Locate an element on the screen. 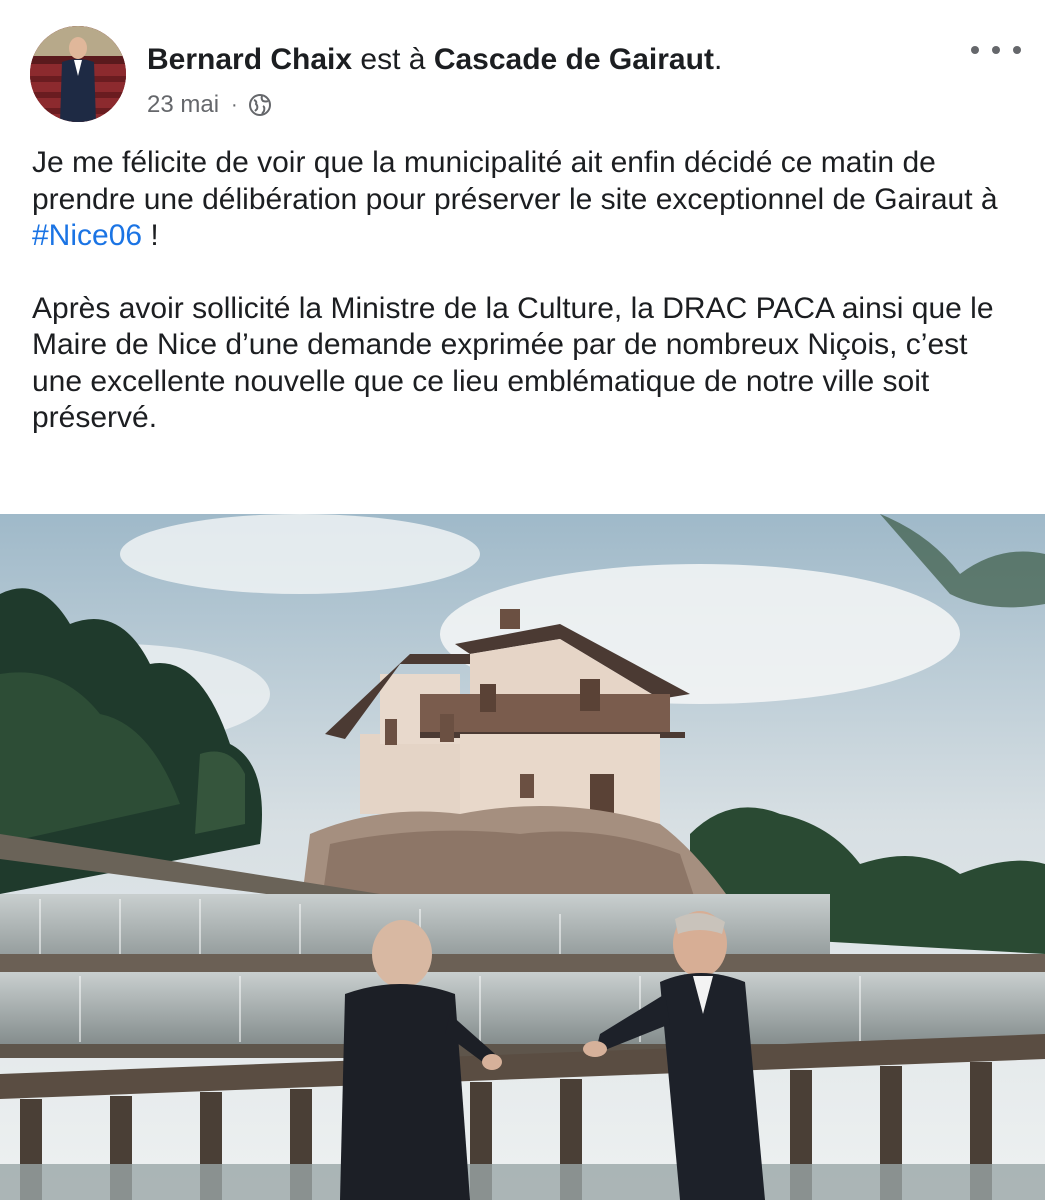 This screenshot has width=1045, height=1200. avatar is located at coordinates (78, 74).